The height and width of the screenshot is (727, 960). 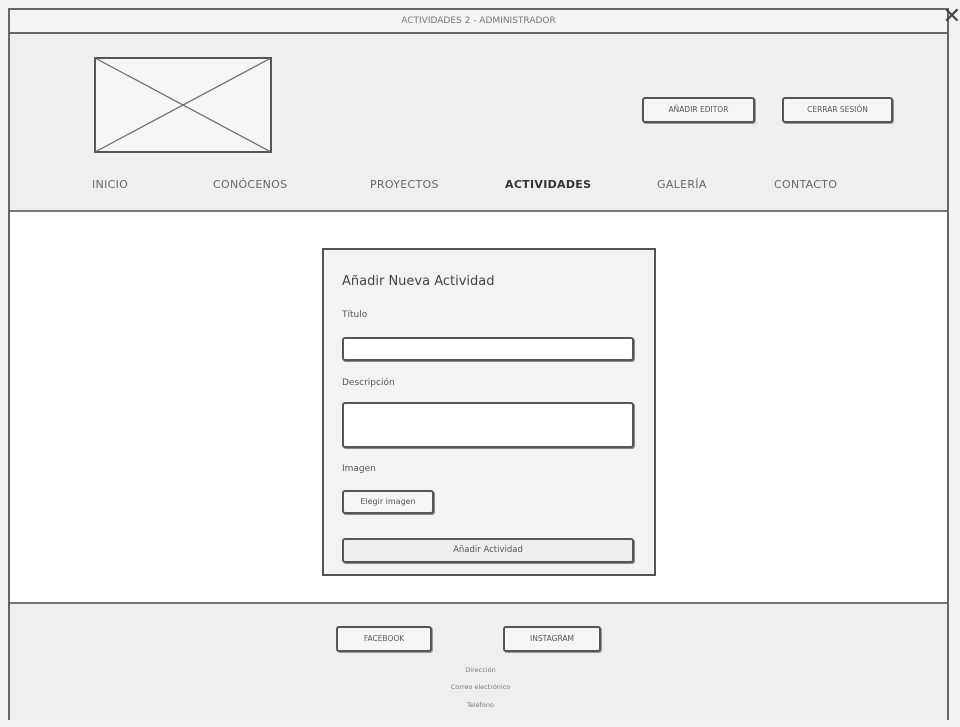 What do you see at coordinates (480, 705) in the screenshot?
I see `footer-phone: Teléfono` at bounding box center [480, 705].